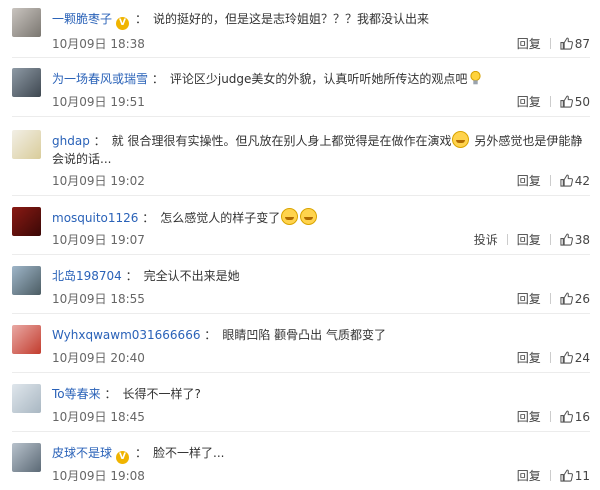  I want to click on like-button: 24, so click(575, 358).